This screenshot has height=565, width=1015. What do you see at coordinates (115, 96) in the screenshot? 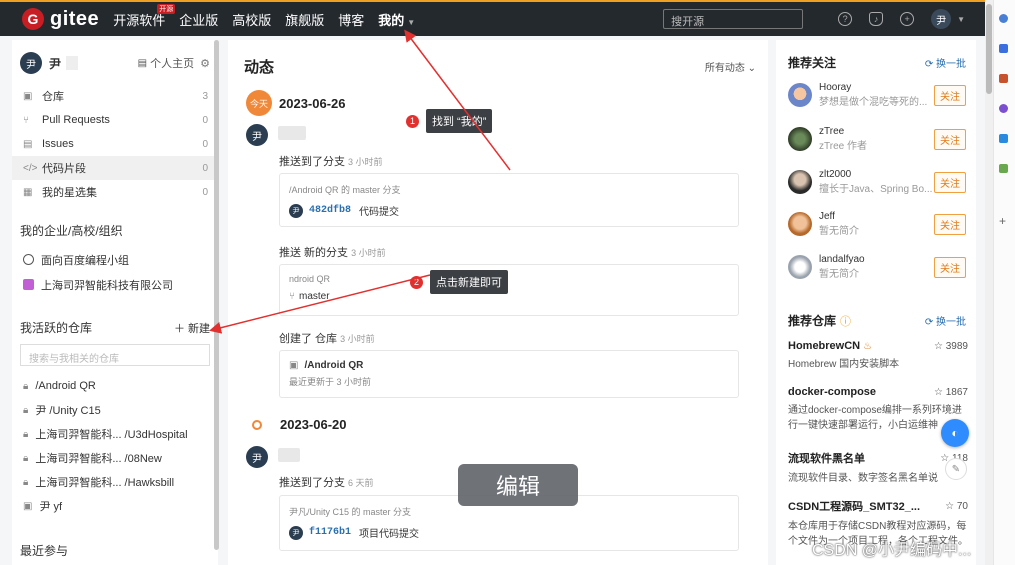
I see `sidebar-item-repos: ▣ 仓库 3` at bounding box center [115, 96].